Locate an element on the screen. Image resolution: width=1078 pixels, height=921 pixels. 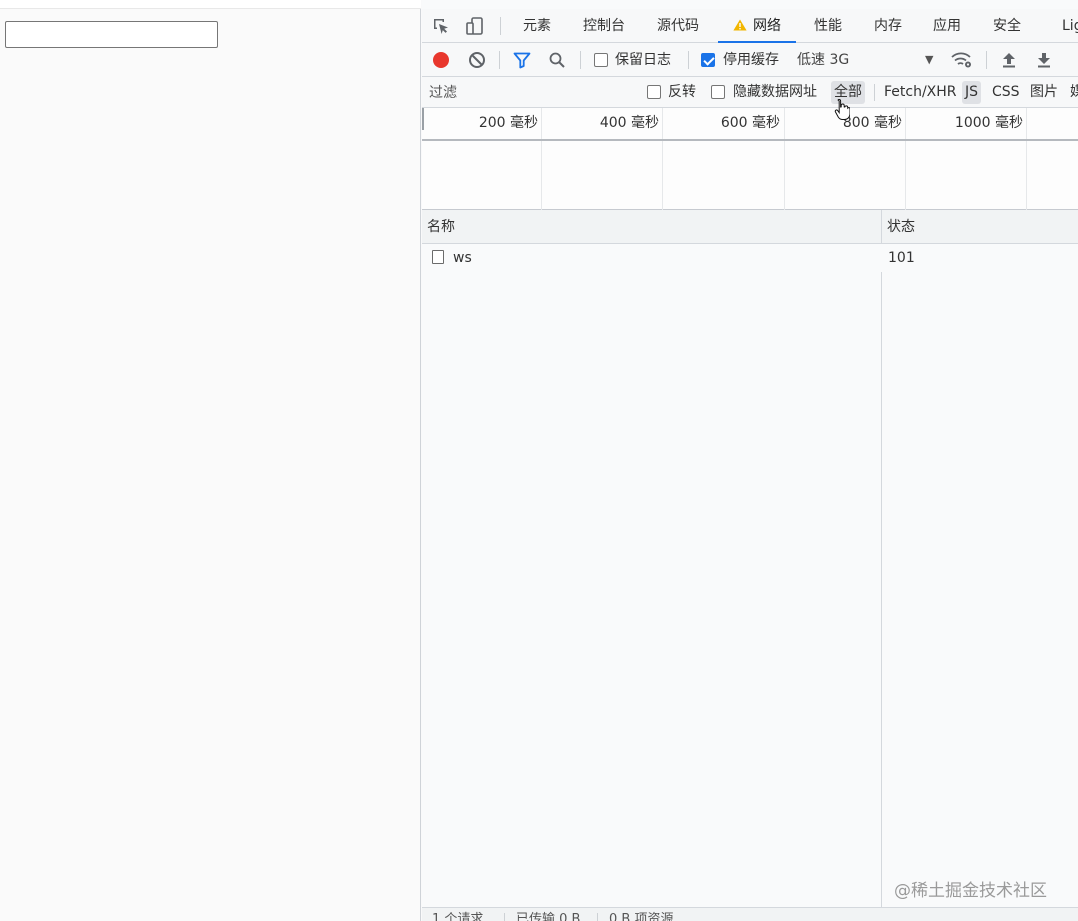
requests-table-header: 名称 状态 is located at coordinates (750, 227).